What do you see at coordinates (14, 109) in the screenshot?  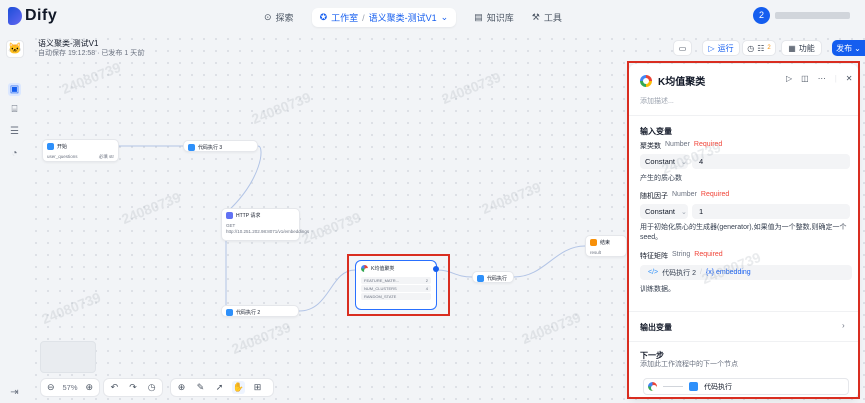 I see `sidebar-item-api: ⌸` at bounding box center [14, 109].